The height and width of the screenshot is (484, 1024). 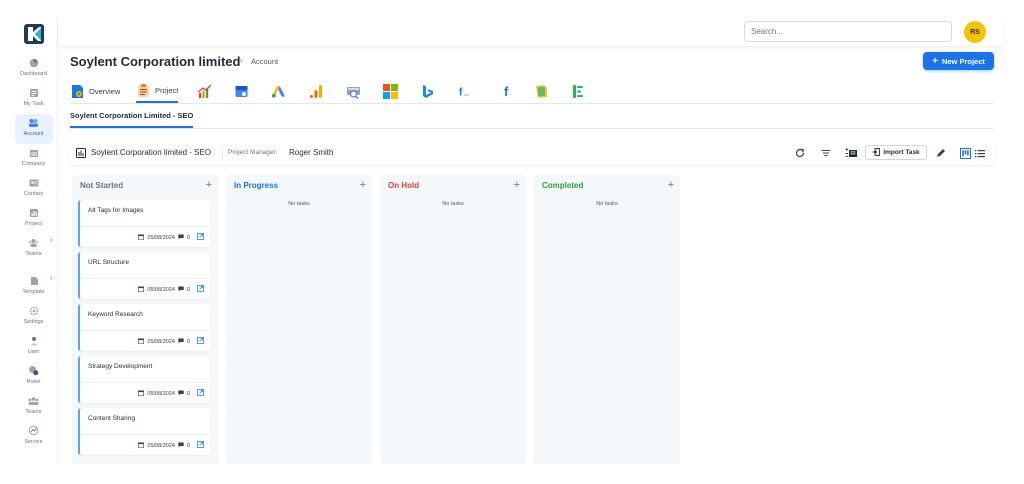 What do you see at coordinates (34, 69) in the screenshot?
I see `sidebar-item-dashboard: Dashboard` at bounding box center [34, 69].